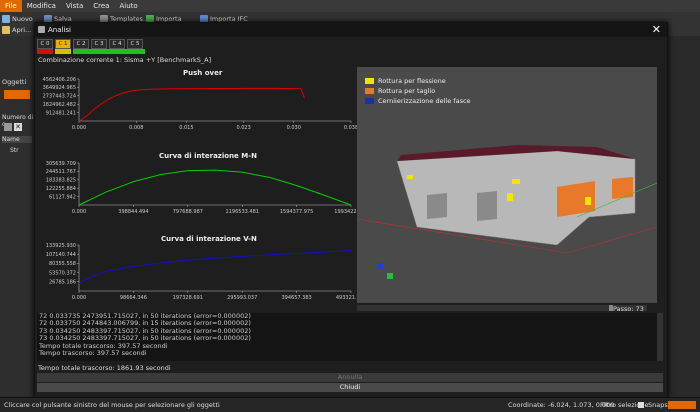  Describe the element at coordinates (203, 73) in the screenshot. I see `chart-title-pushover: Push over` at that location.